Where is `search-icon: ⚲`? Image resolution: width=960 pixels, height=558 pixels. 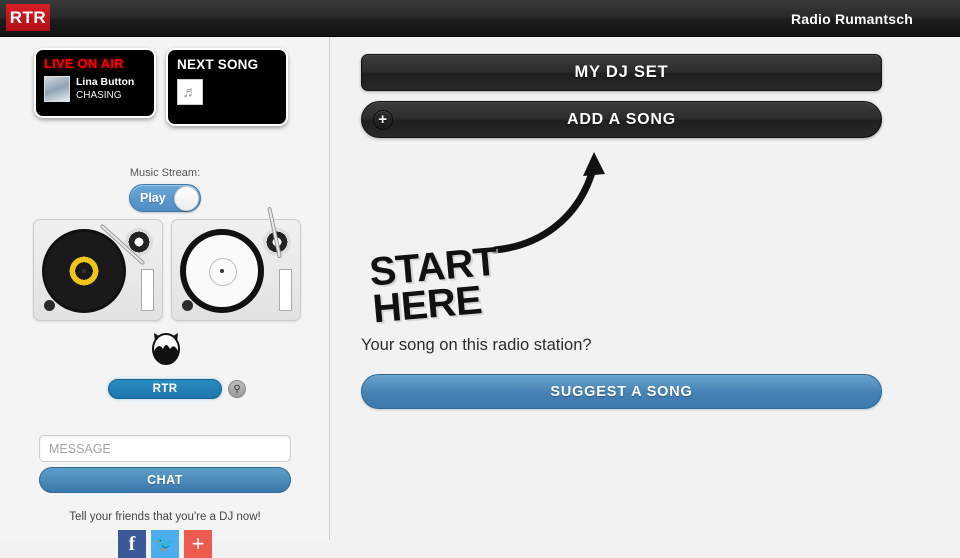 search-icon: ⚲ is located at coordinates (237, 389).